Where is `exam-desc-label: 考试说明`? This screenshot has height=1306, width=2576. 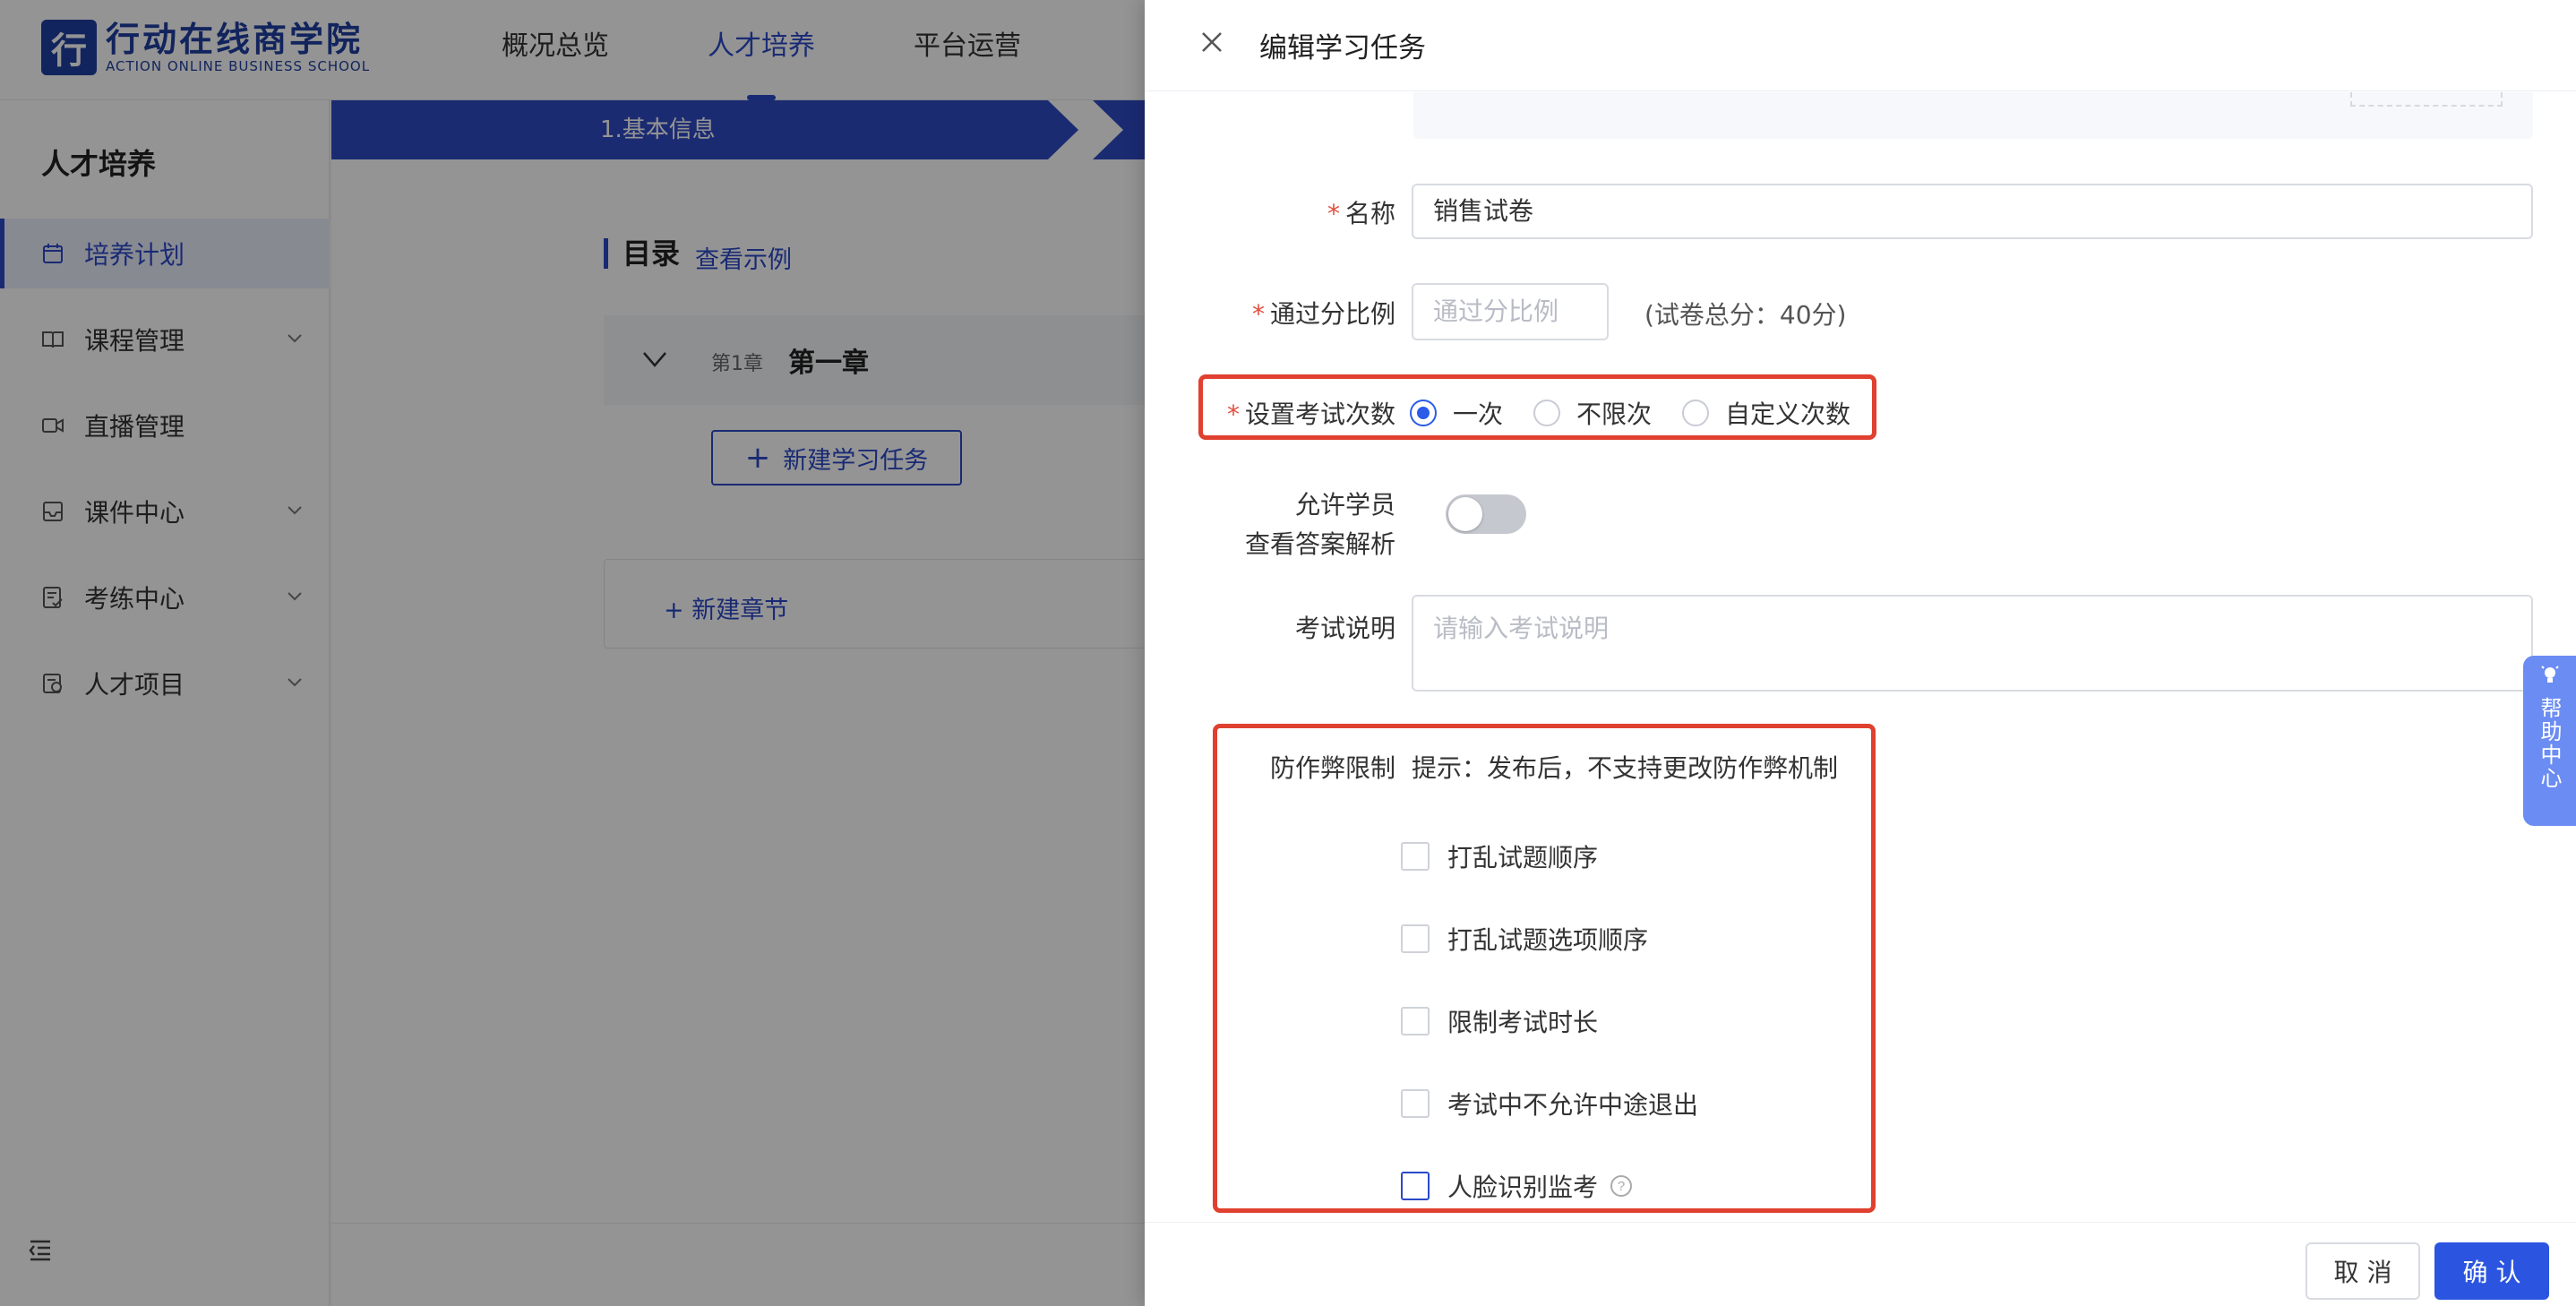
exam-desc-label: 考试说明 is located at coordinates (1344, 628).